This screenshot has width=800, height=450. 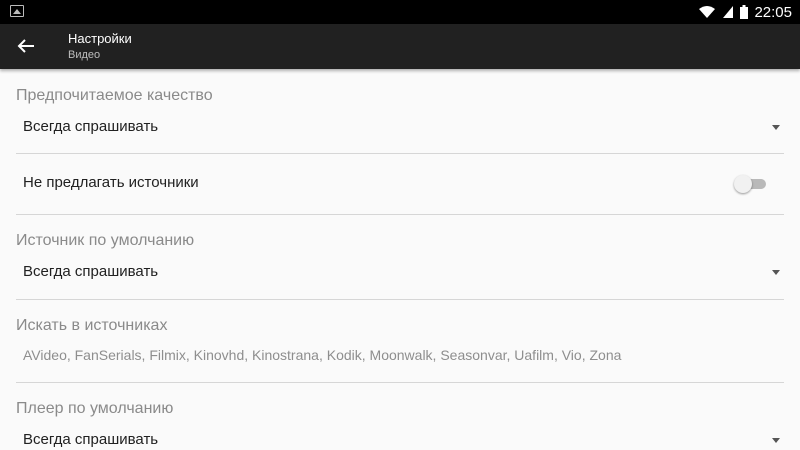 What do you see at coordinates (400, 184) in the screenshot?
I see `dont-suggest-sources-row: Не предлагать источники` at bounding box center [400, 184].